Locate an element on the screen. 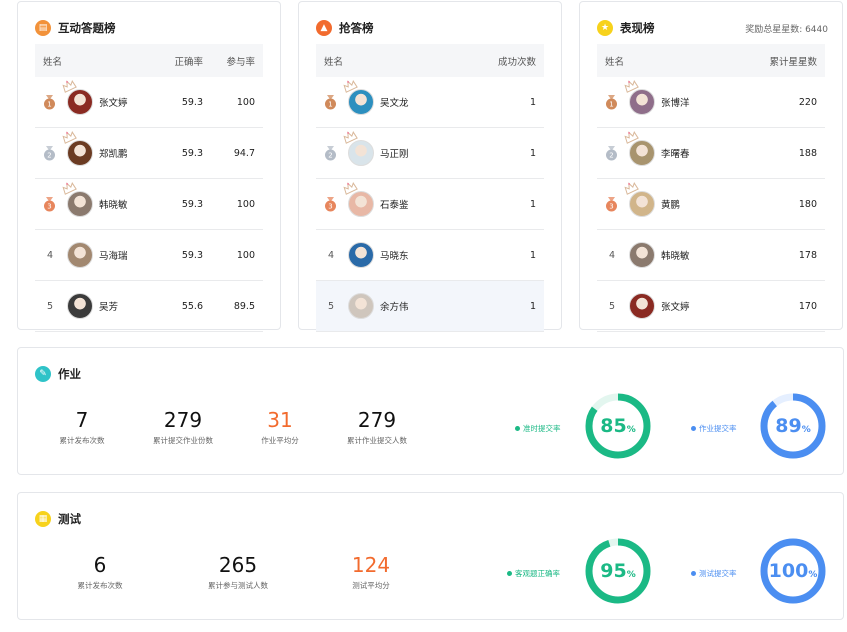 The width and height of the screenshot is (847, 632). student-cell: 1 张博洋 is located at coordinates (661, 97).